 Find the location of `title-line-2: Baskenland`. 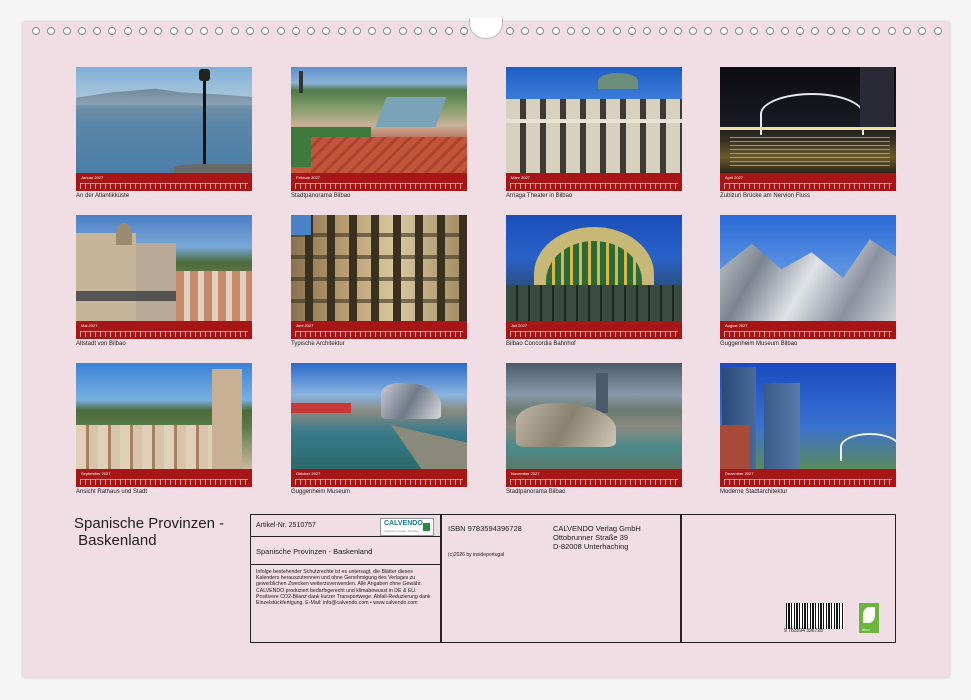

title-line-2: Baskenland is located at coordinates (115, 540).